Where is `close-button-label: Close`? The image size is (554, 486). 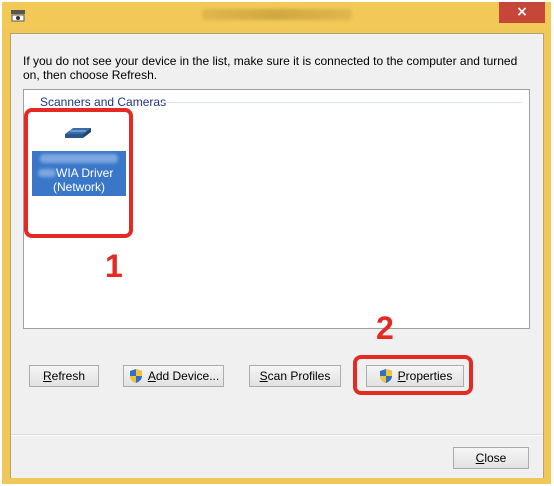
close-button-label: Close is located at coordinates (491, 458).